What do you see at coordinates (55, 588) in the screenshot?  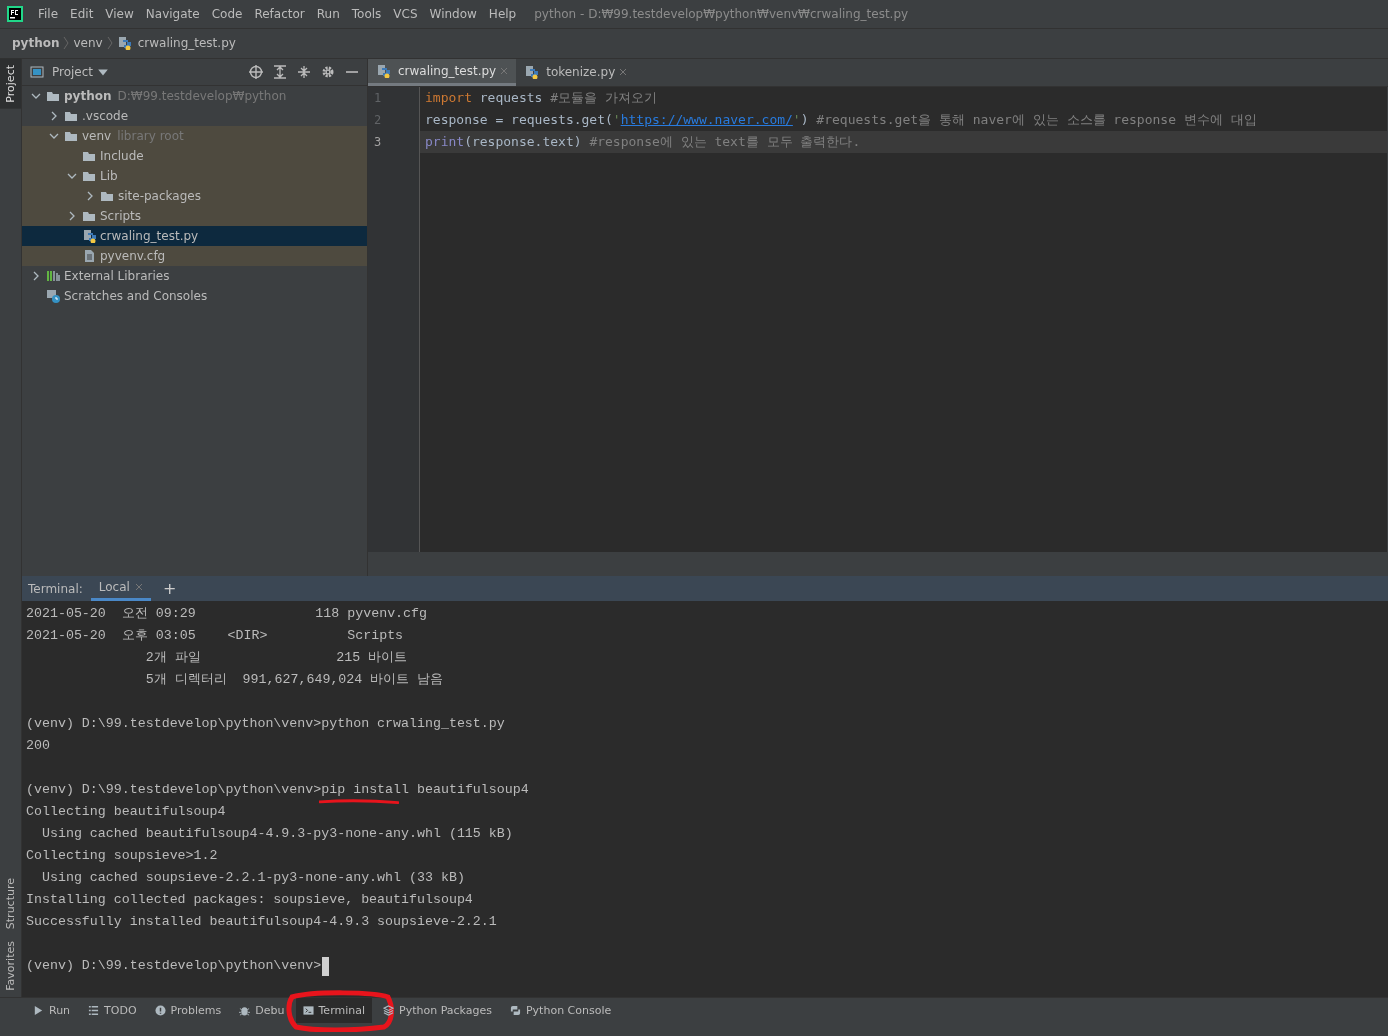 I see `terminal-label: Terminal:` at bounding box center [55, 588].